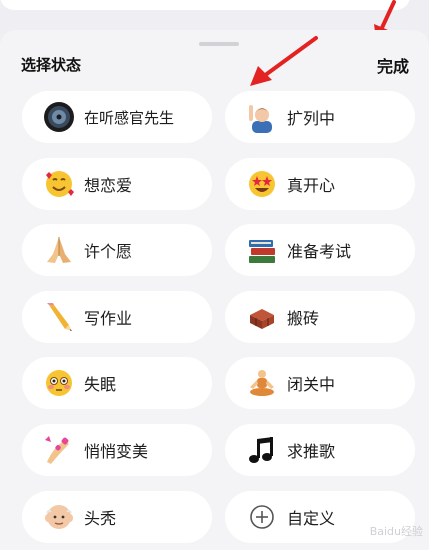 The height and width of the screenshot is (550, 429). I want to click on nail-polish-icon, so click(59, 450).